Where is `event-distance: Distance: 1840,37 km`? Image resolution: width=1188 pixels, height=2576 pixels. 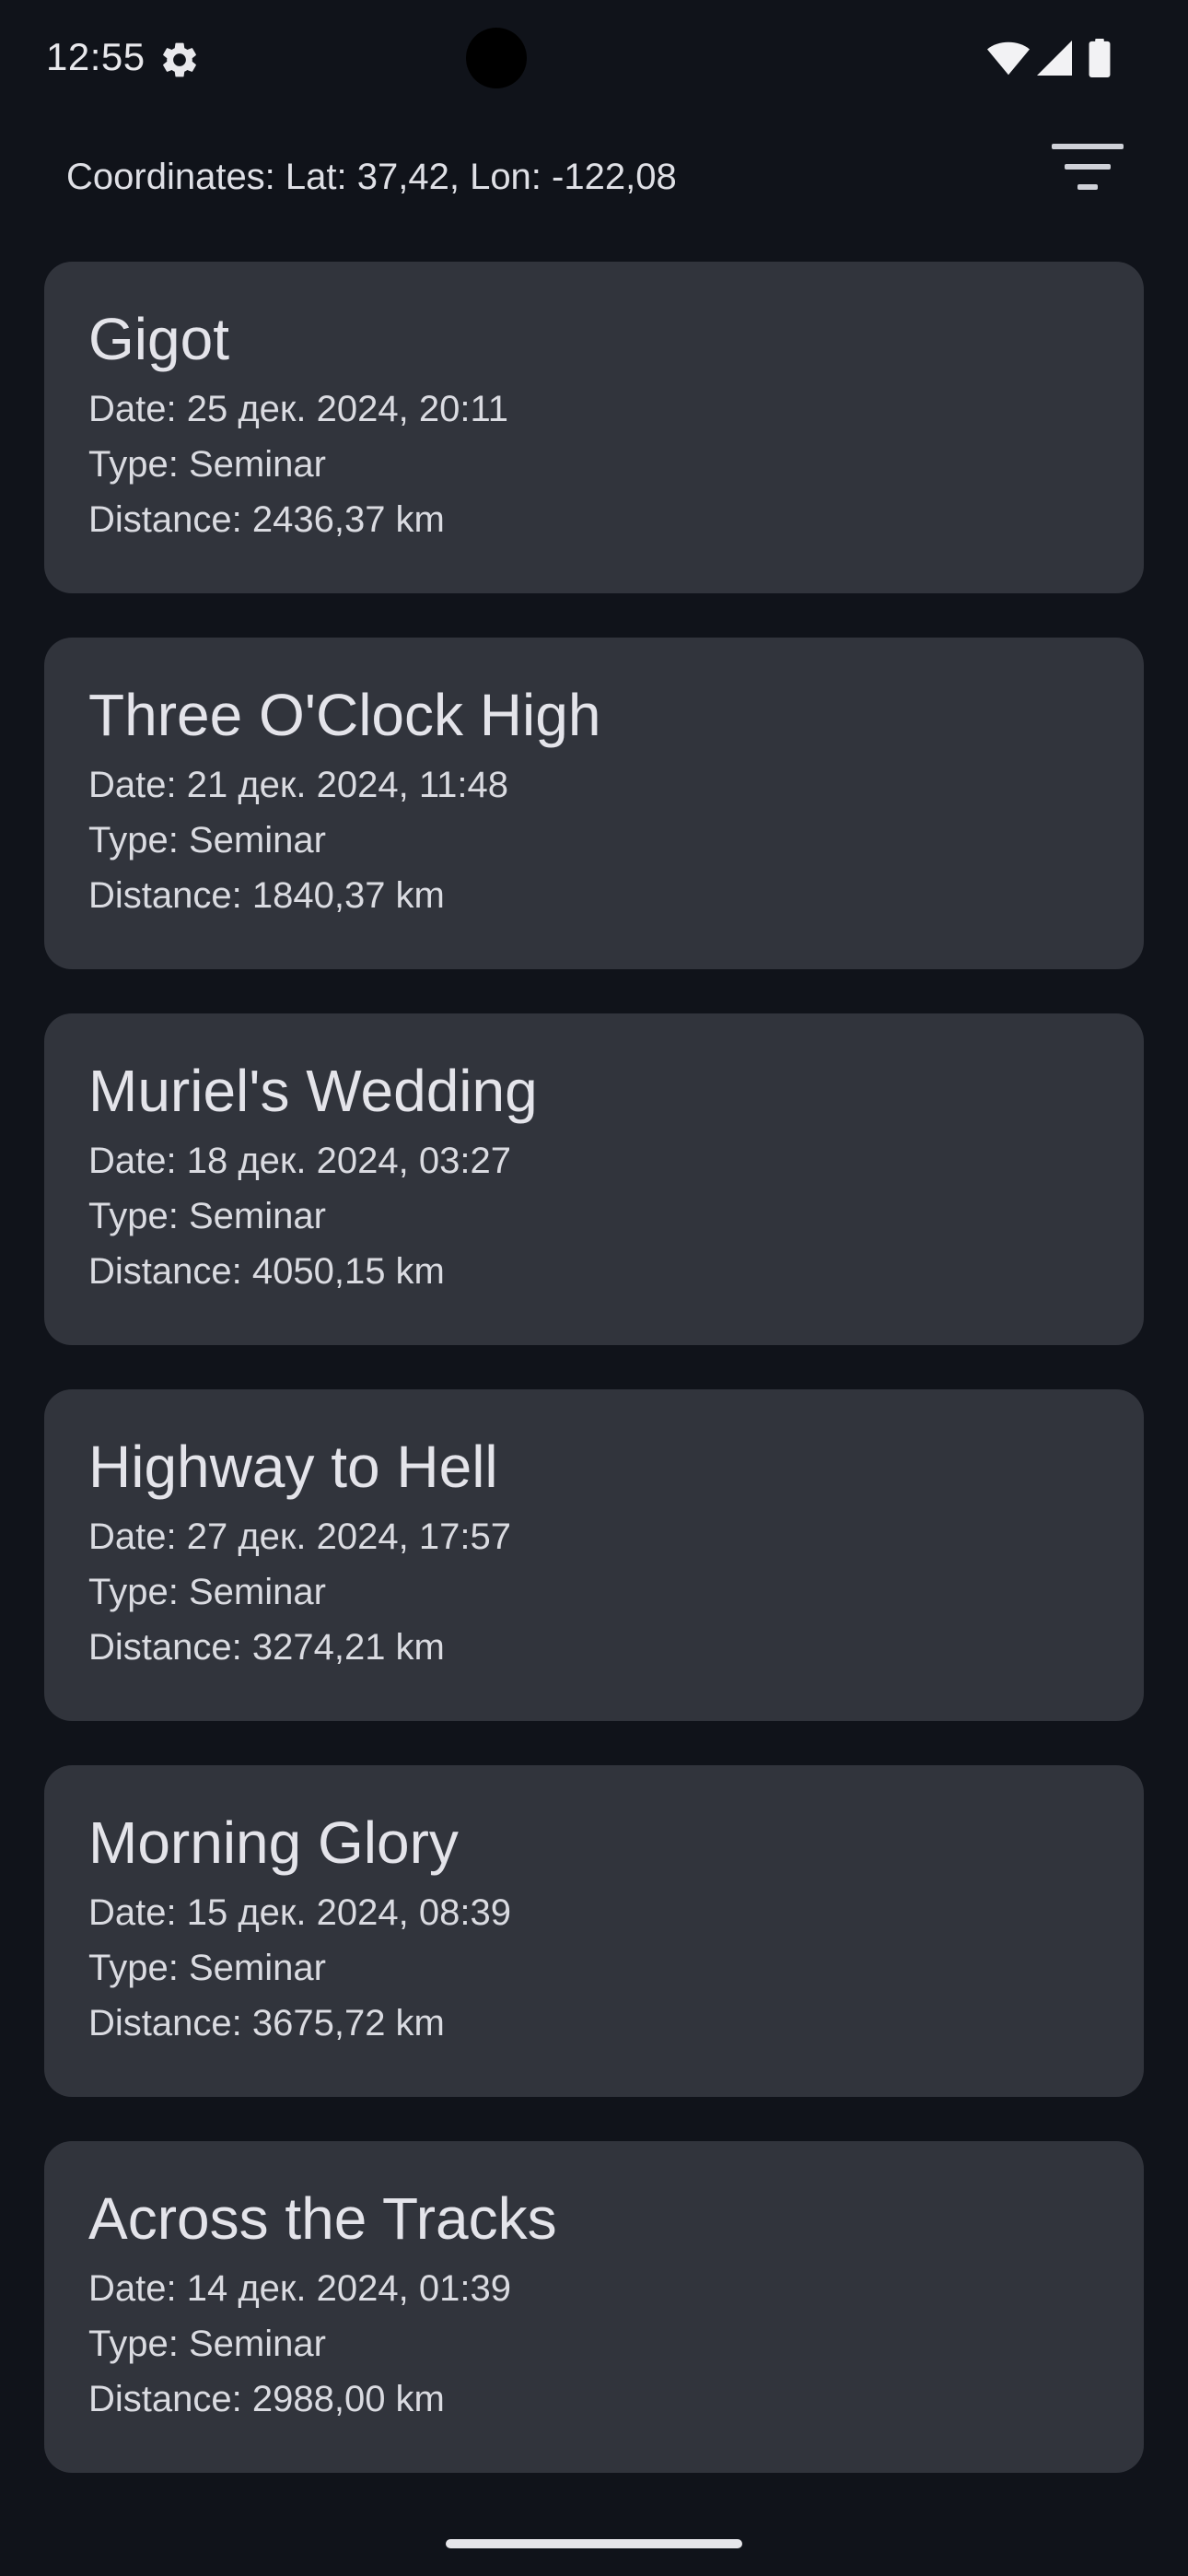 event-distance: Distance: 1840,37 km is located at coordinates (266, 895).